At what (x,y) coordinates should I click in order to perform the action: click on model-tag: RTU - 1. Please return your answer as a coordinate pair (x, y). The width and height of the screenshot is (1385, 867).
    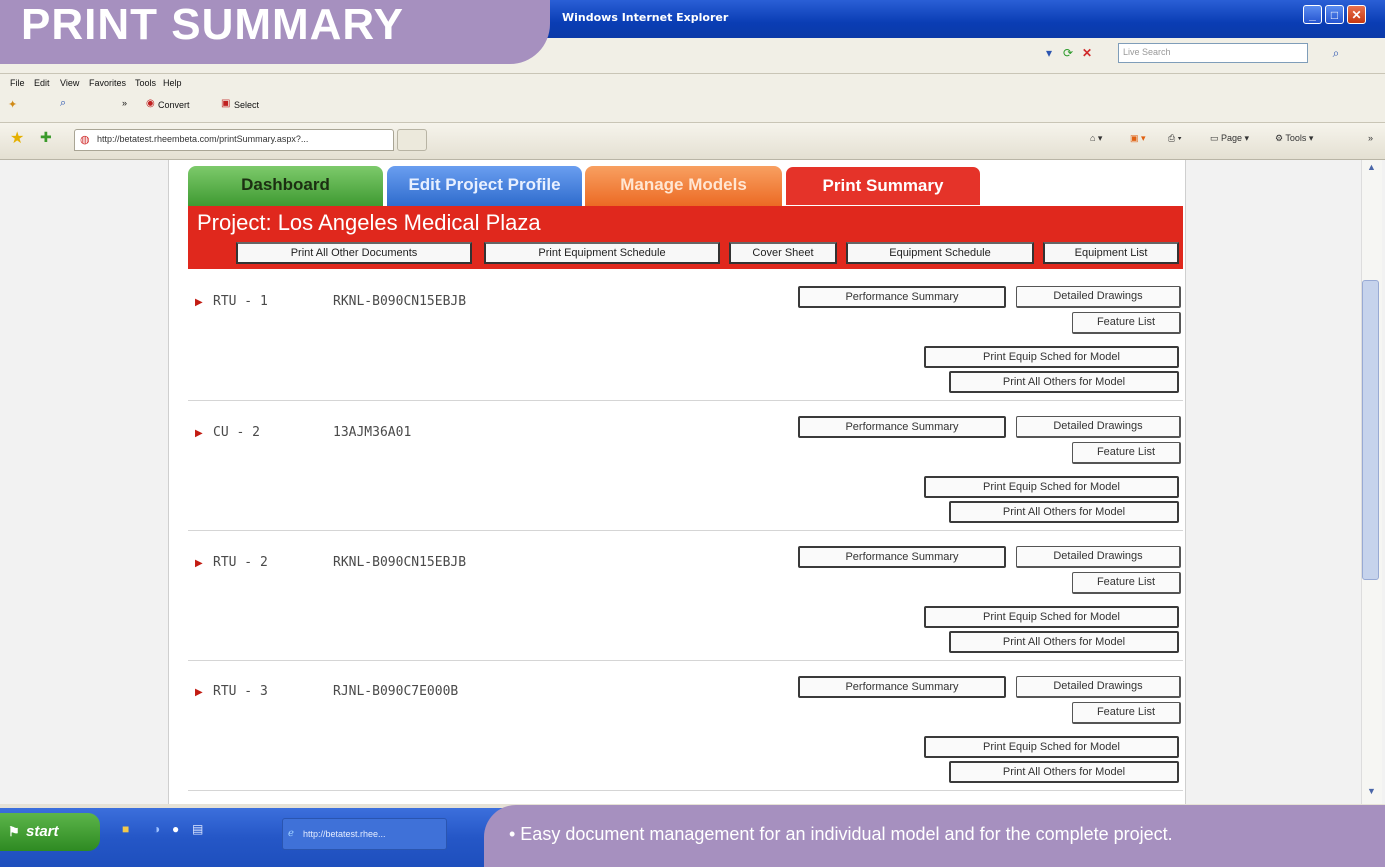
    Looking at the image, I should click on (240, 301).